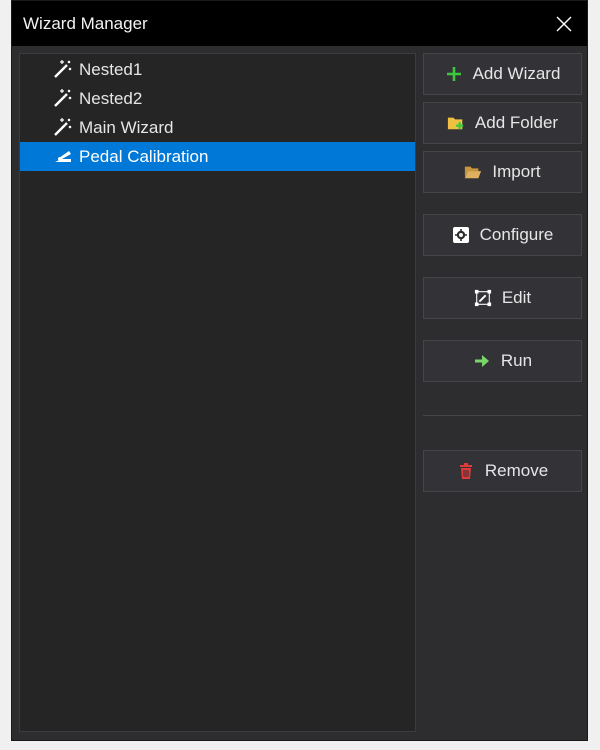  I want to click on plus-icon, so click(453, 74).